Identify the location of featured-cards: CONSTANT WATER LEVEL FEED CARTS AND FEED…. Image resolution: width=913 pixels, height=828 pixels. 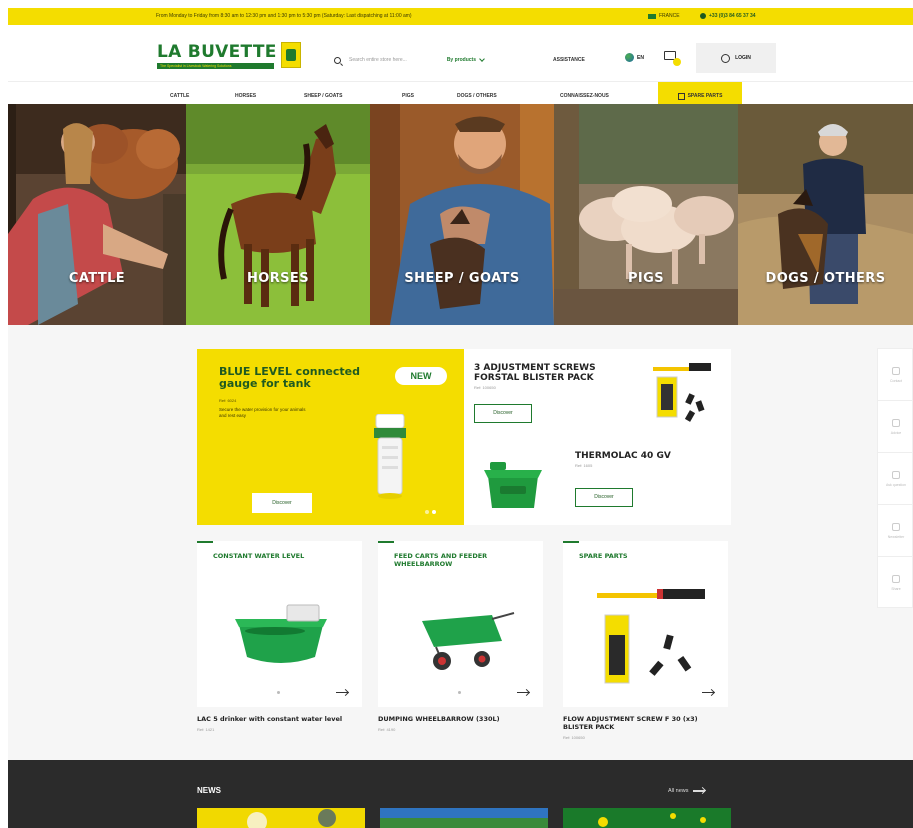
(467, 643).